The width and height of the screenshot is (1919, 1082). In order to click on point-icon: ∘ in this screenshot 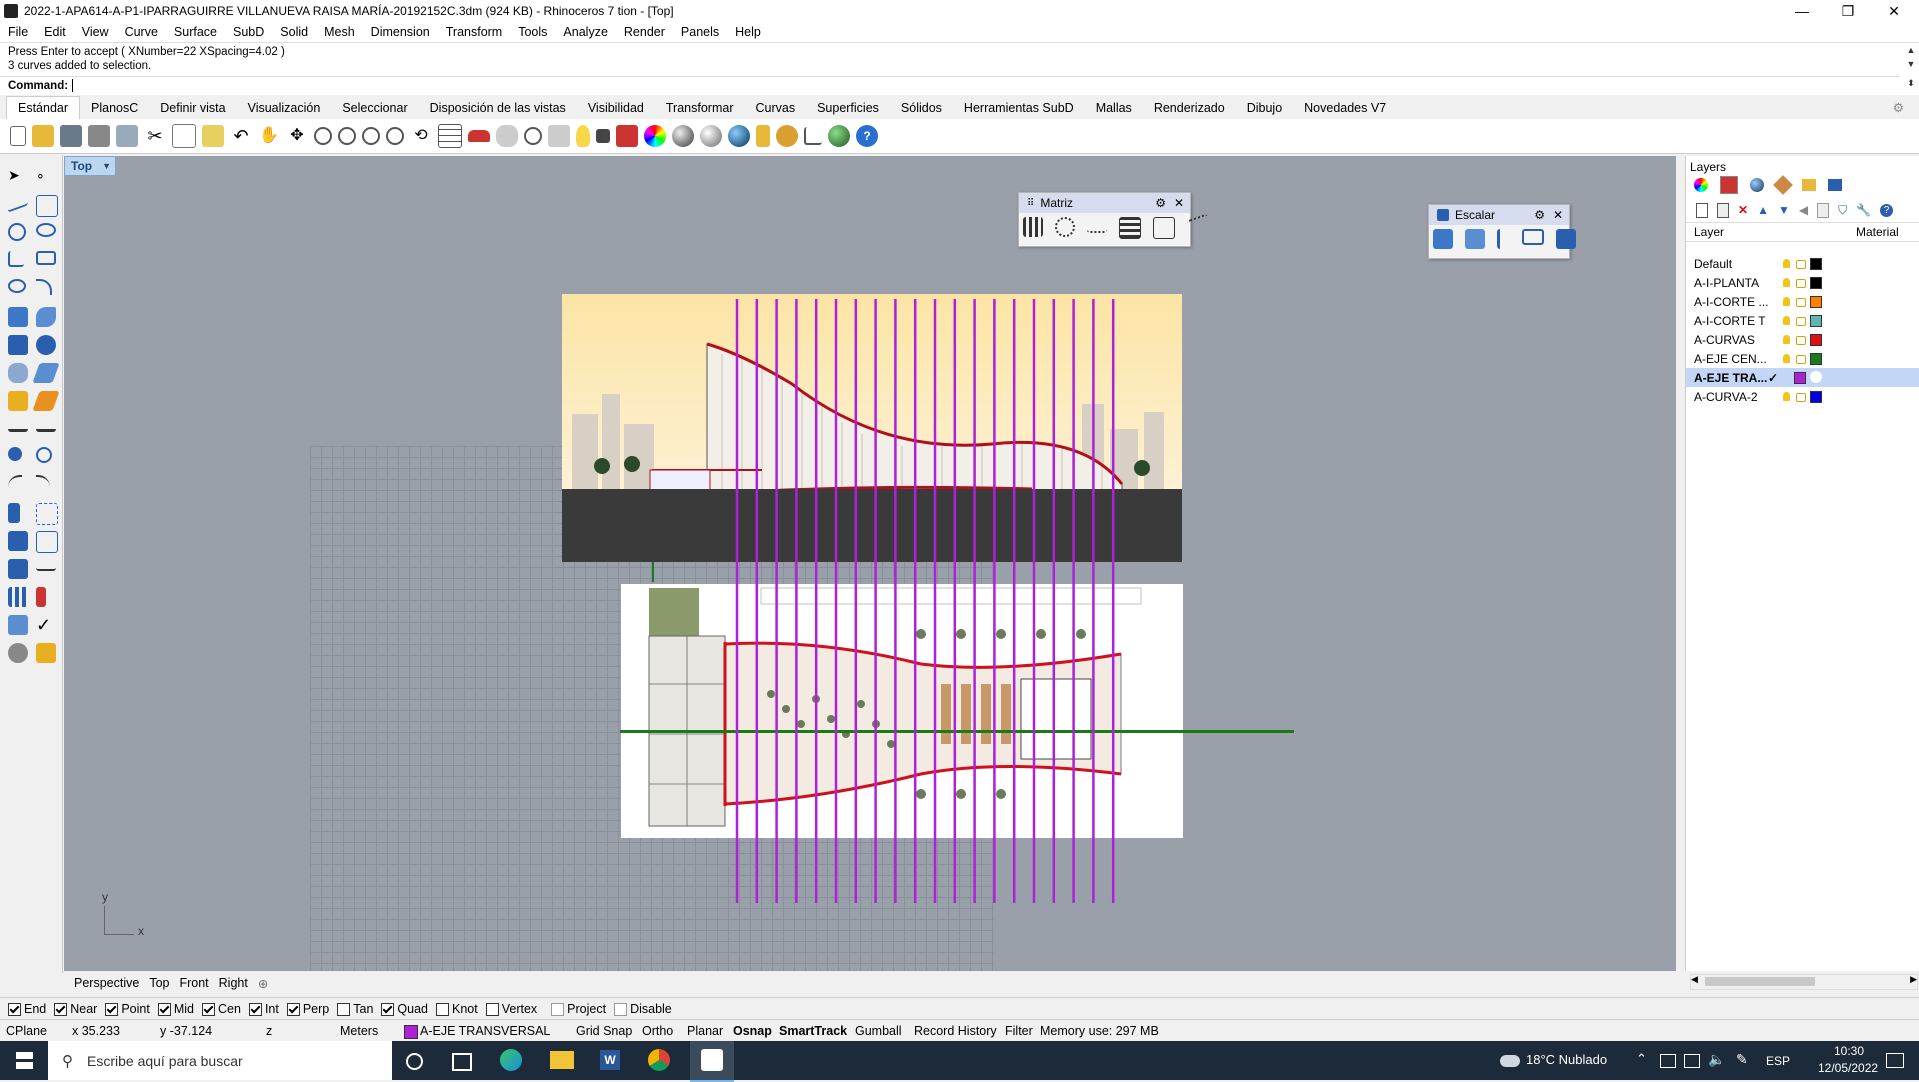, I will do `click(46, 177)`.